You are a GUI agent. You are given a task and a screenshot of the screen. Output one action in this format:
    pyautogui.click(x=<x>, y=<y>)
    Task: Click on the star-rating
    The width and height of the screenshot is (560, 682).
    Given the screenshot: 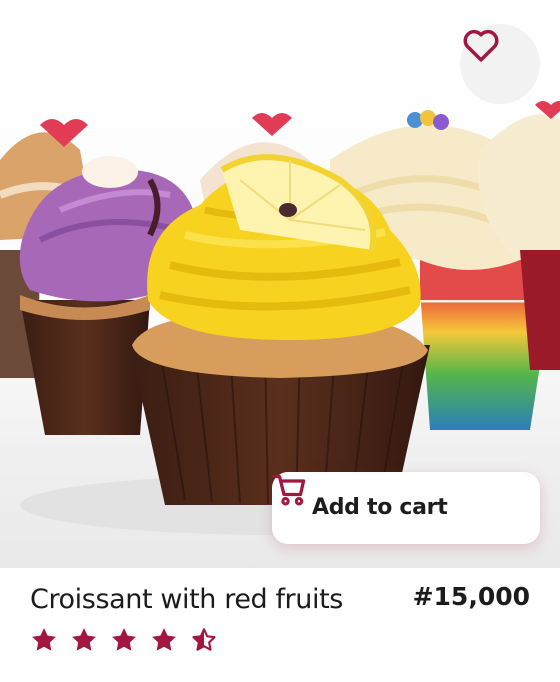 What is the action you would take?
    pyautogui.click(x=124, y=640)
    